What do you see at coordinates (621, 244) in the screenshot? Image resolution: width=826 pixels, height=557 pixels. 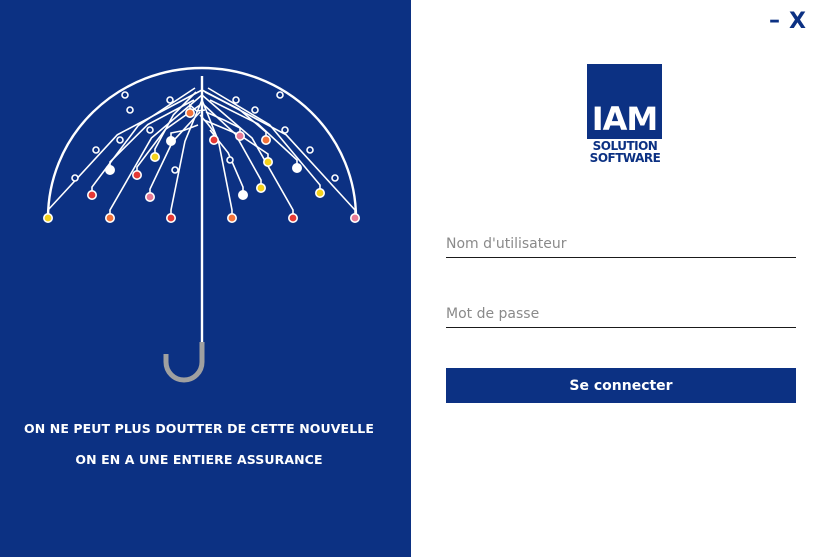 I see `username-input` at bounding box center [621, 244].